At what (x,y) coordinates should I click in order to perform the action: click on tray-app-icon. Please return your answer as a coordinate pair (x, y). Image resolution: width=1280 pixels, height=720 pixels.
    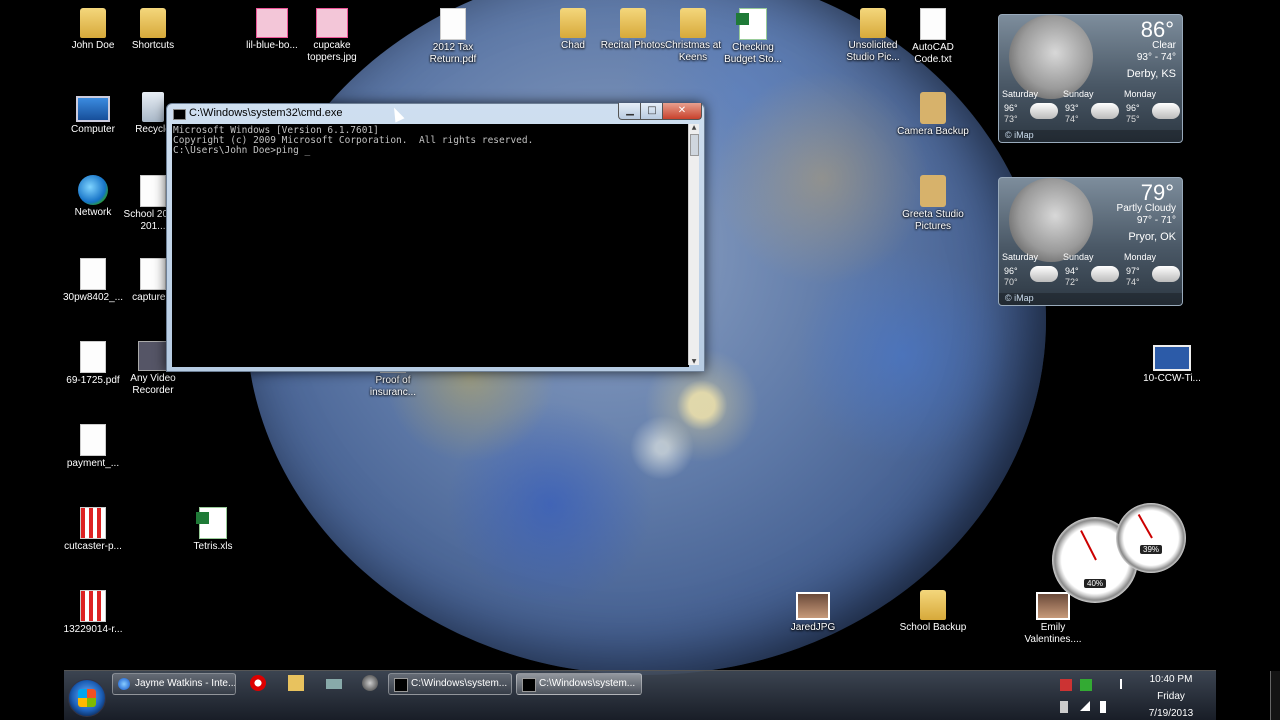
    Looking at the image, I should click on (1066, 685).